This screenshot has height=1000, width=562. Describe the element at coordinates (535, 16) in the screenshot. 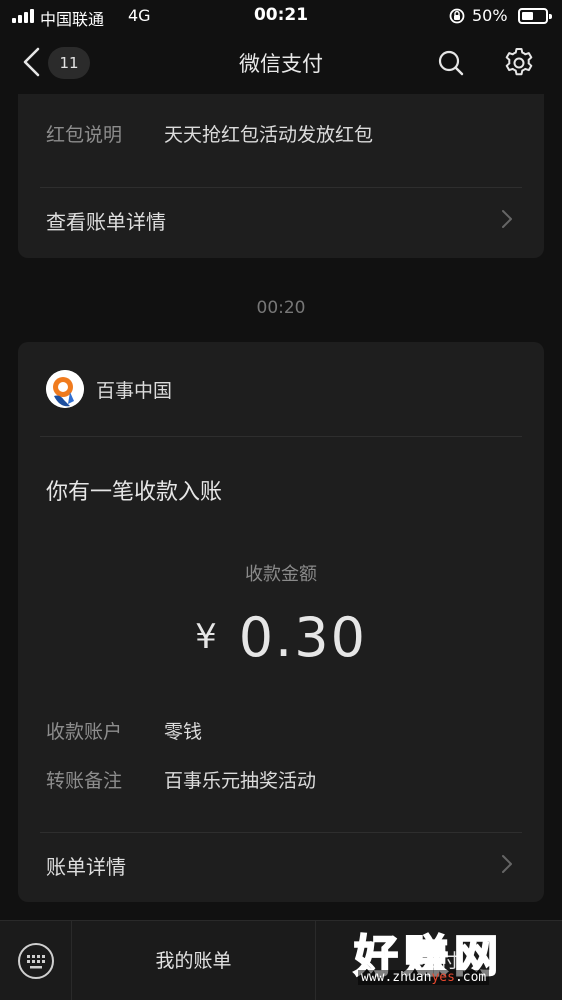

I see `battery-icon` at that location.